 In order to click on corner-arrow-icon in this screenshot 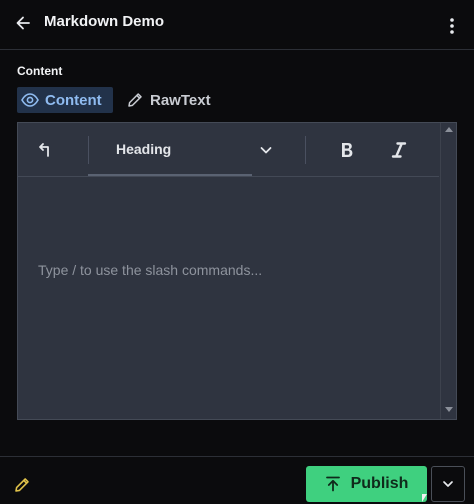, I will do `click(44, 150)`.